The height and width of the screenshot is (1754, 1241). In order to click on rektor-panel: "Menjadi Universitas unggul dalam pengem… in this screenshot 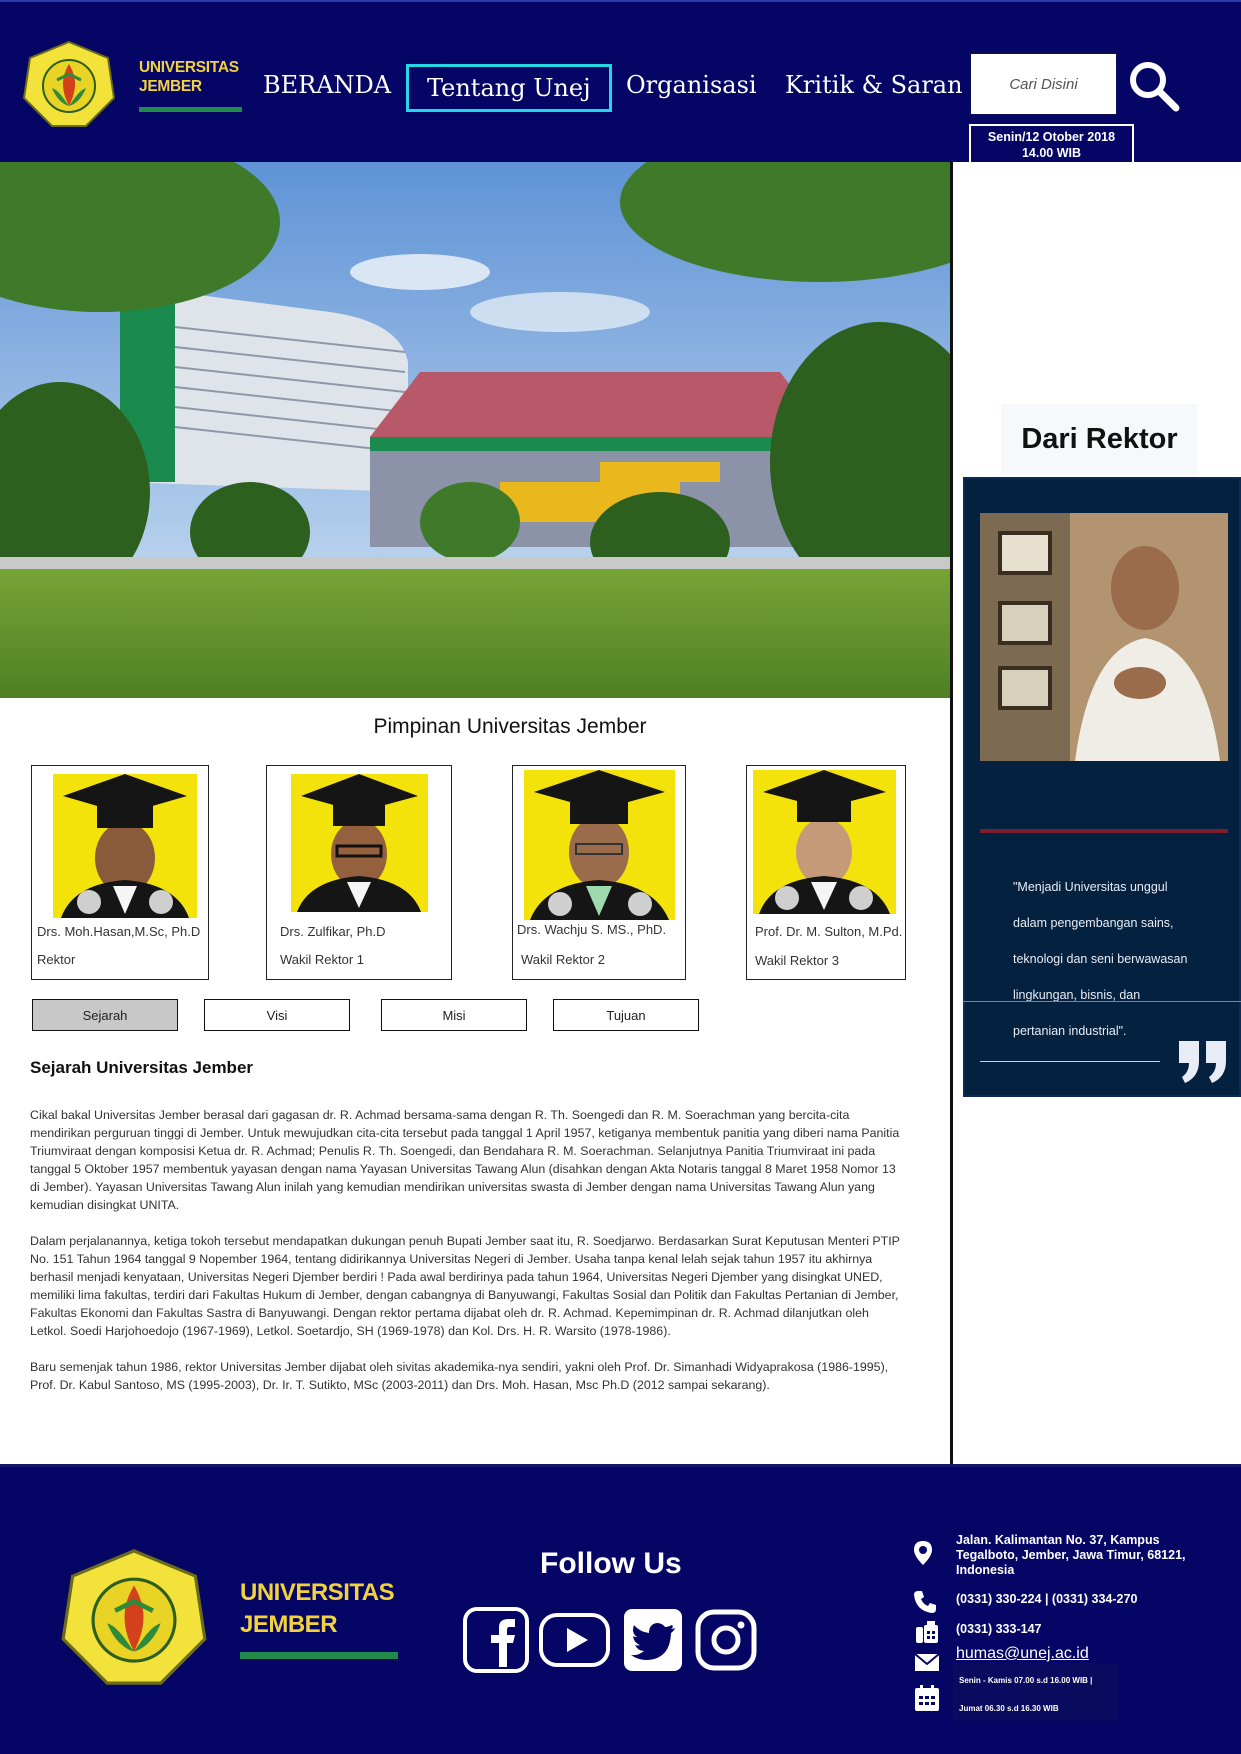, I will do `click(1102, 787)`.